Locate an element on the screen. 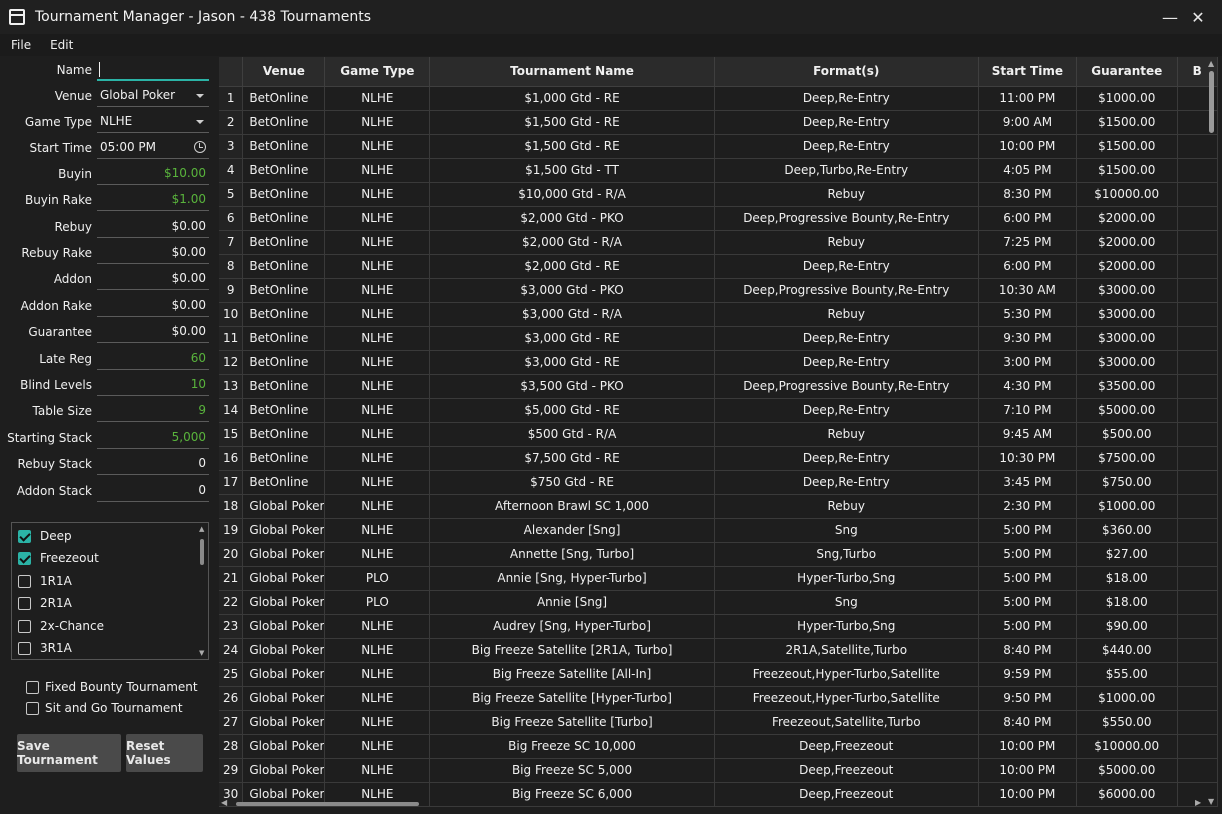 The image size is (1222, 814). cell-guarantee: $1500.00 is located at coordinates (1127, 170).